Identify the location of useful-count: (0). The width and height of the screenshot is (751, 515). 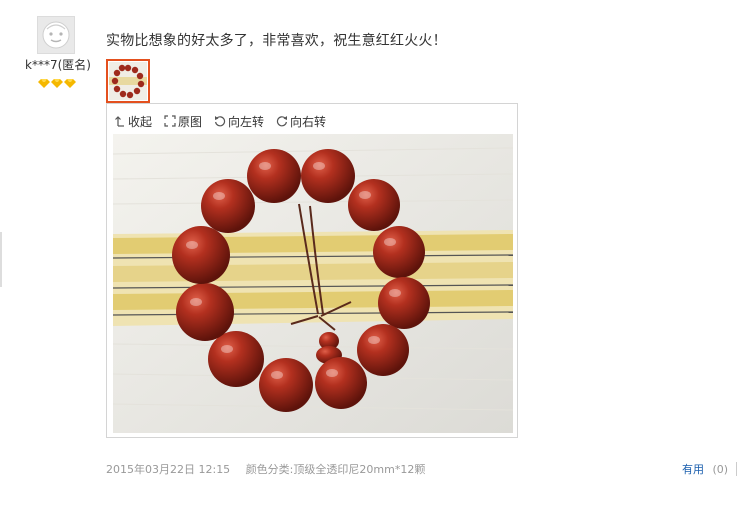
(720, 469).